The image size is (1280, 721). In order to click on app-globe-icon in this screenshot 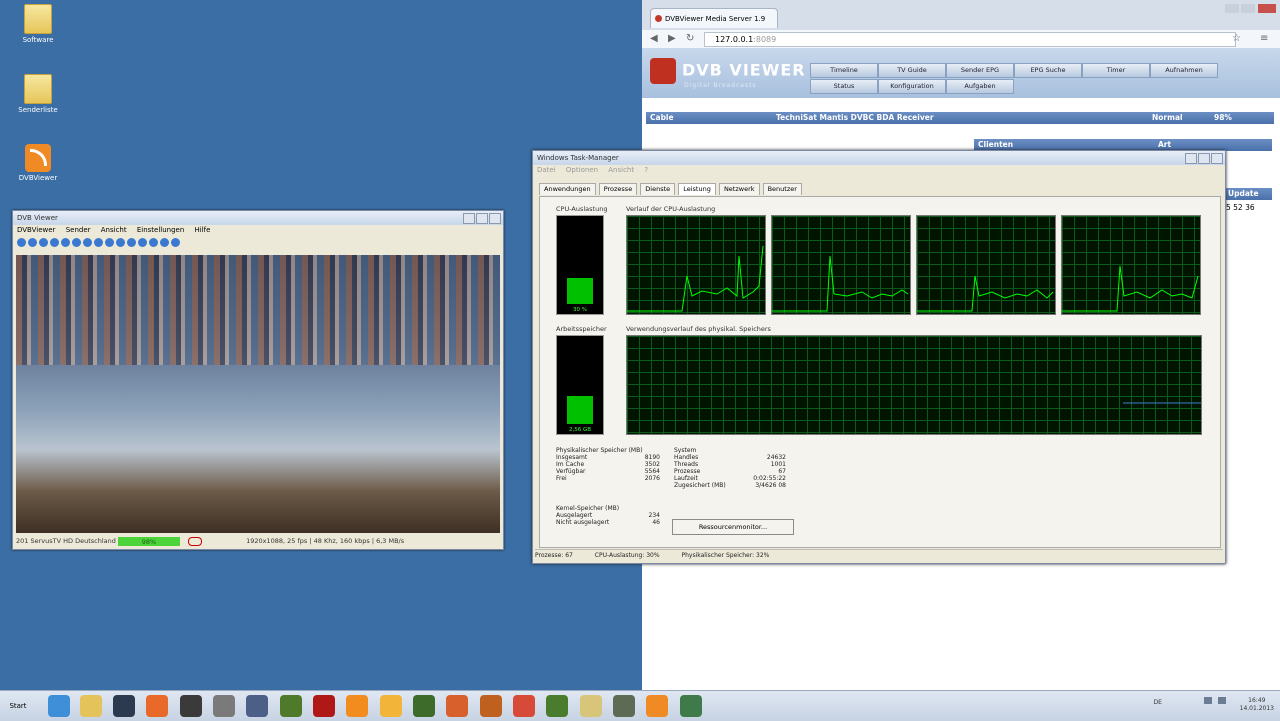, I will do `click(424, 706)`.